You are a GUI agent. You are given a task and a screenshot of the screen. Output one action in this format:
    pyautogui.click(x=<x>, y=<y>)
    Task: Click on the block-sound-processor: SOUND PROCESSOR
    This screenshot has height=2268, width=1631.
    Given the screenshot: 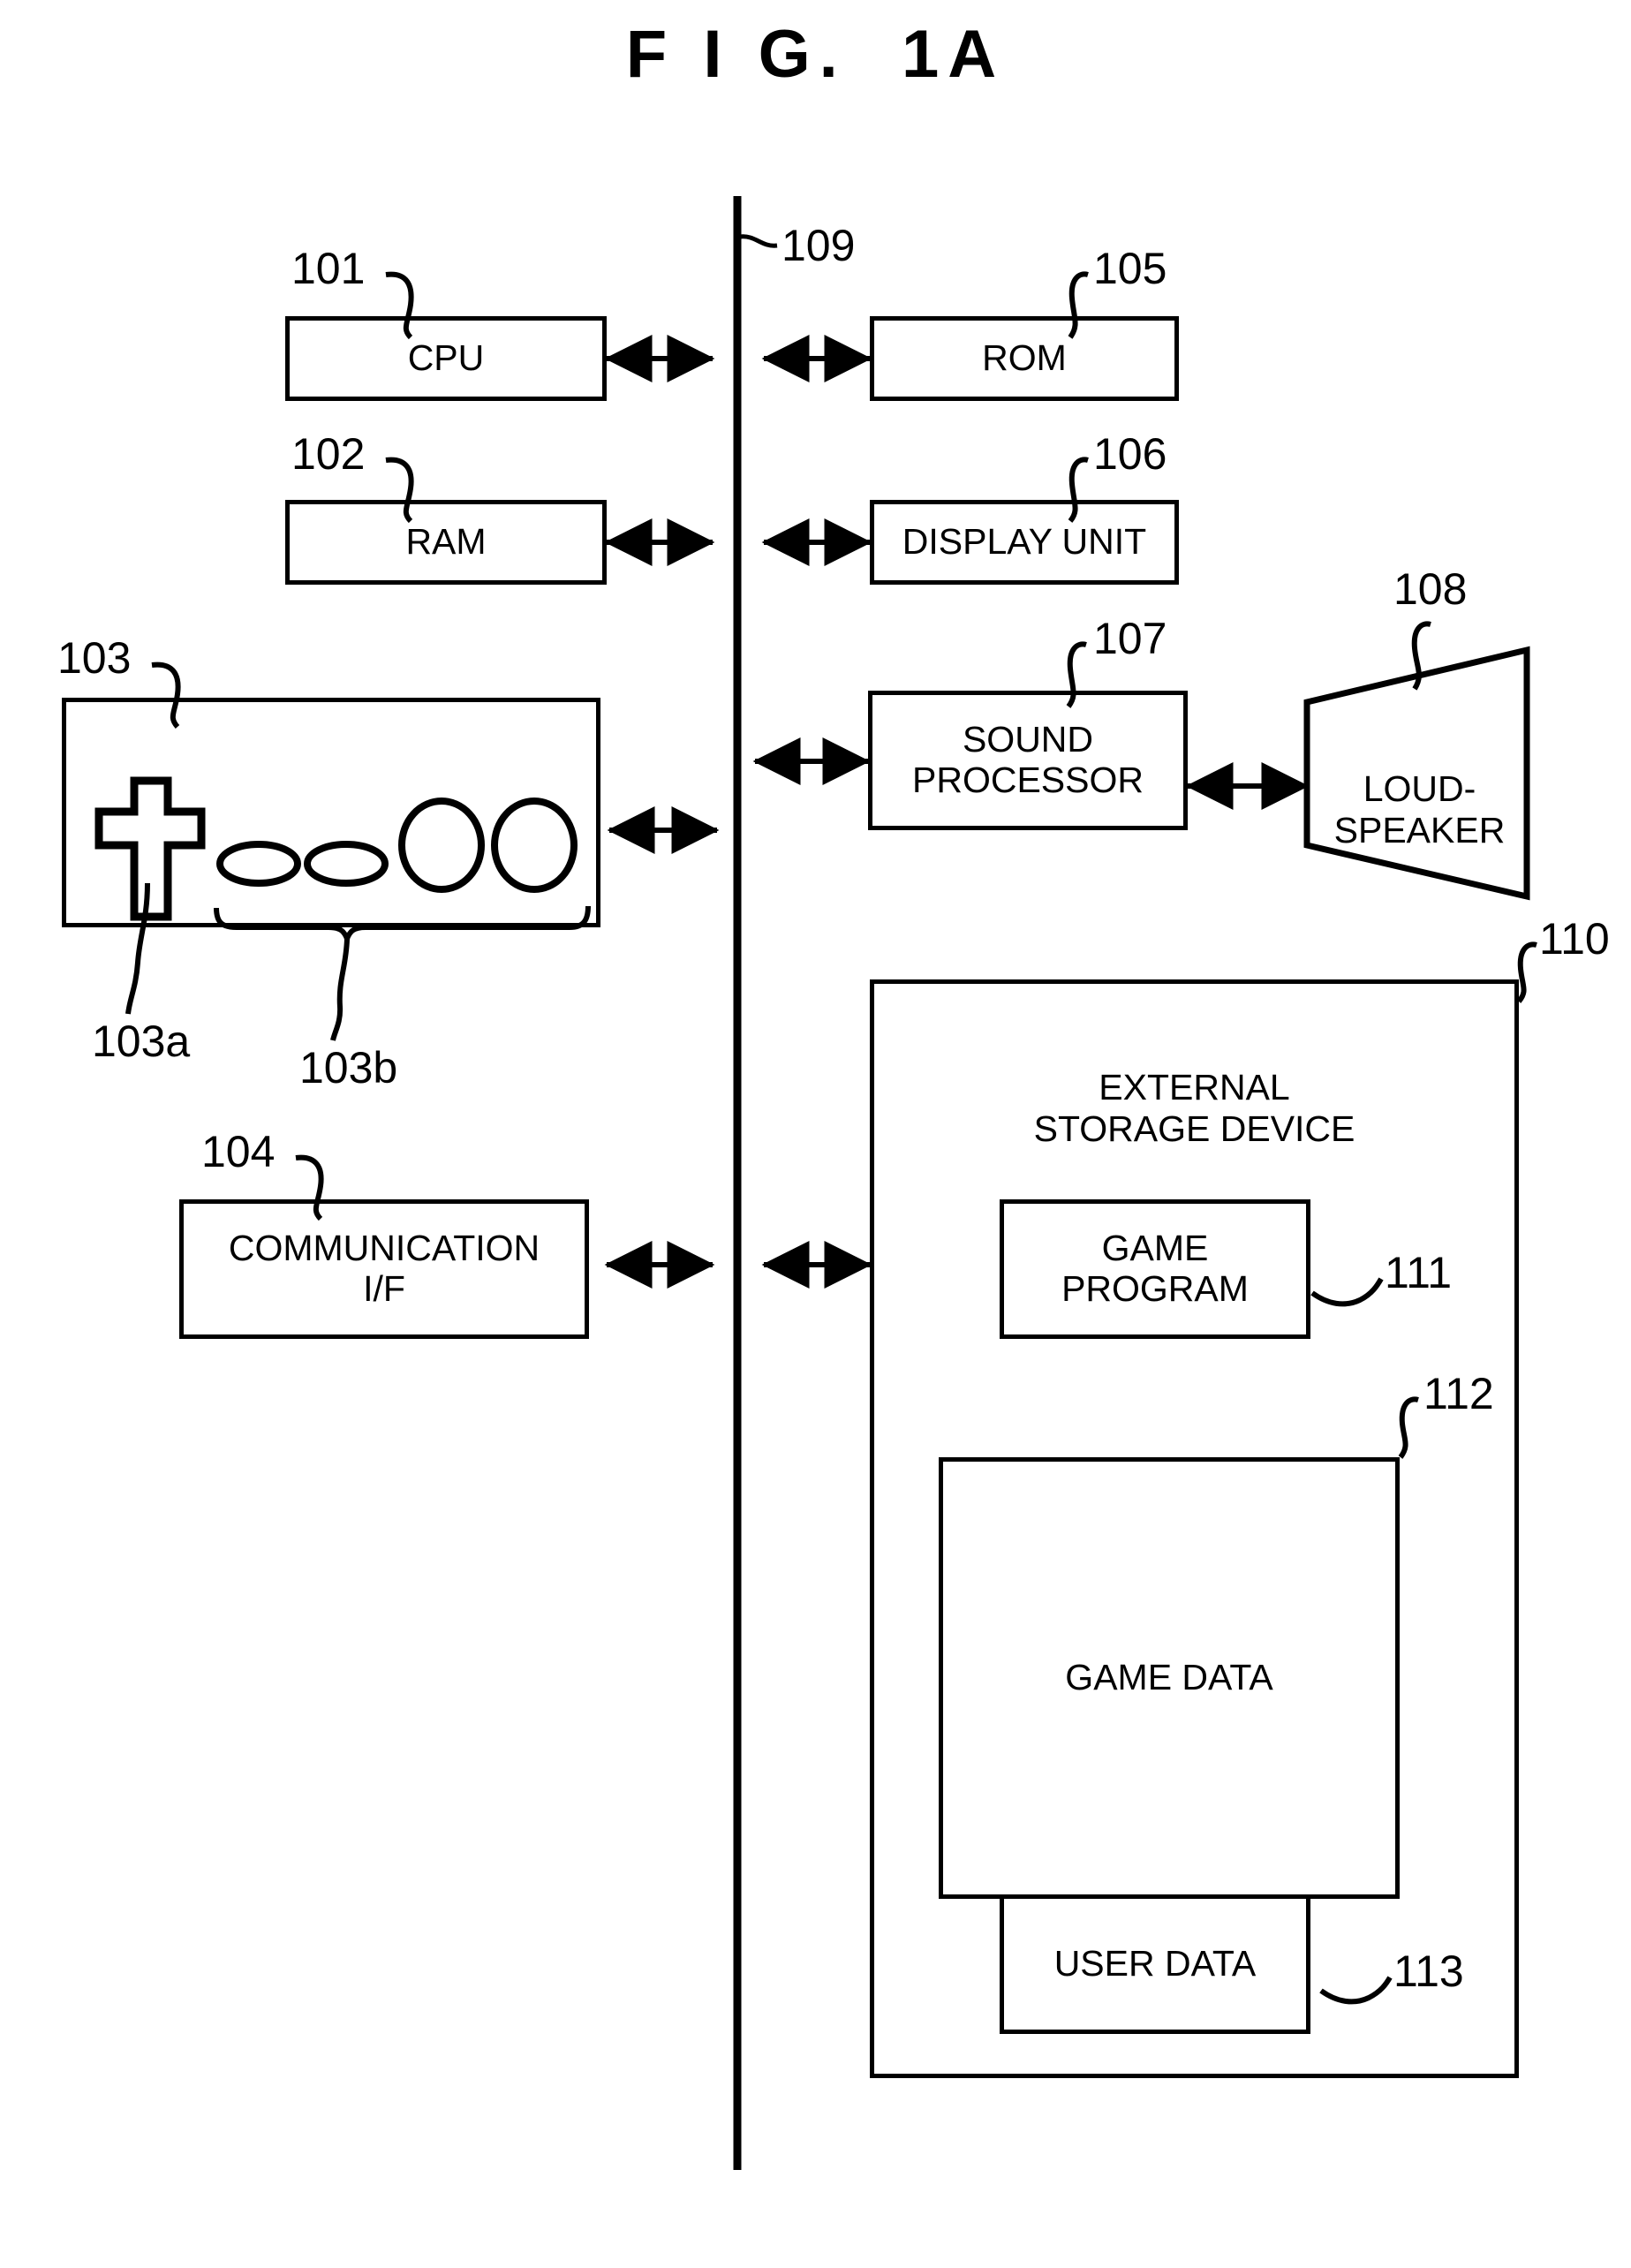 What is the action you would take?
    pyautogui.click(x=1028, y=761)
    